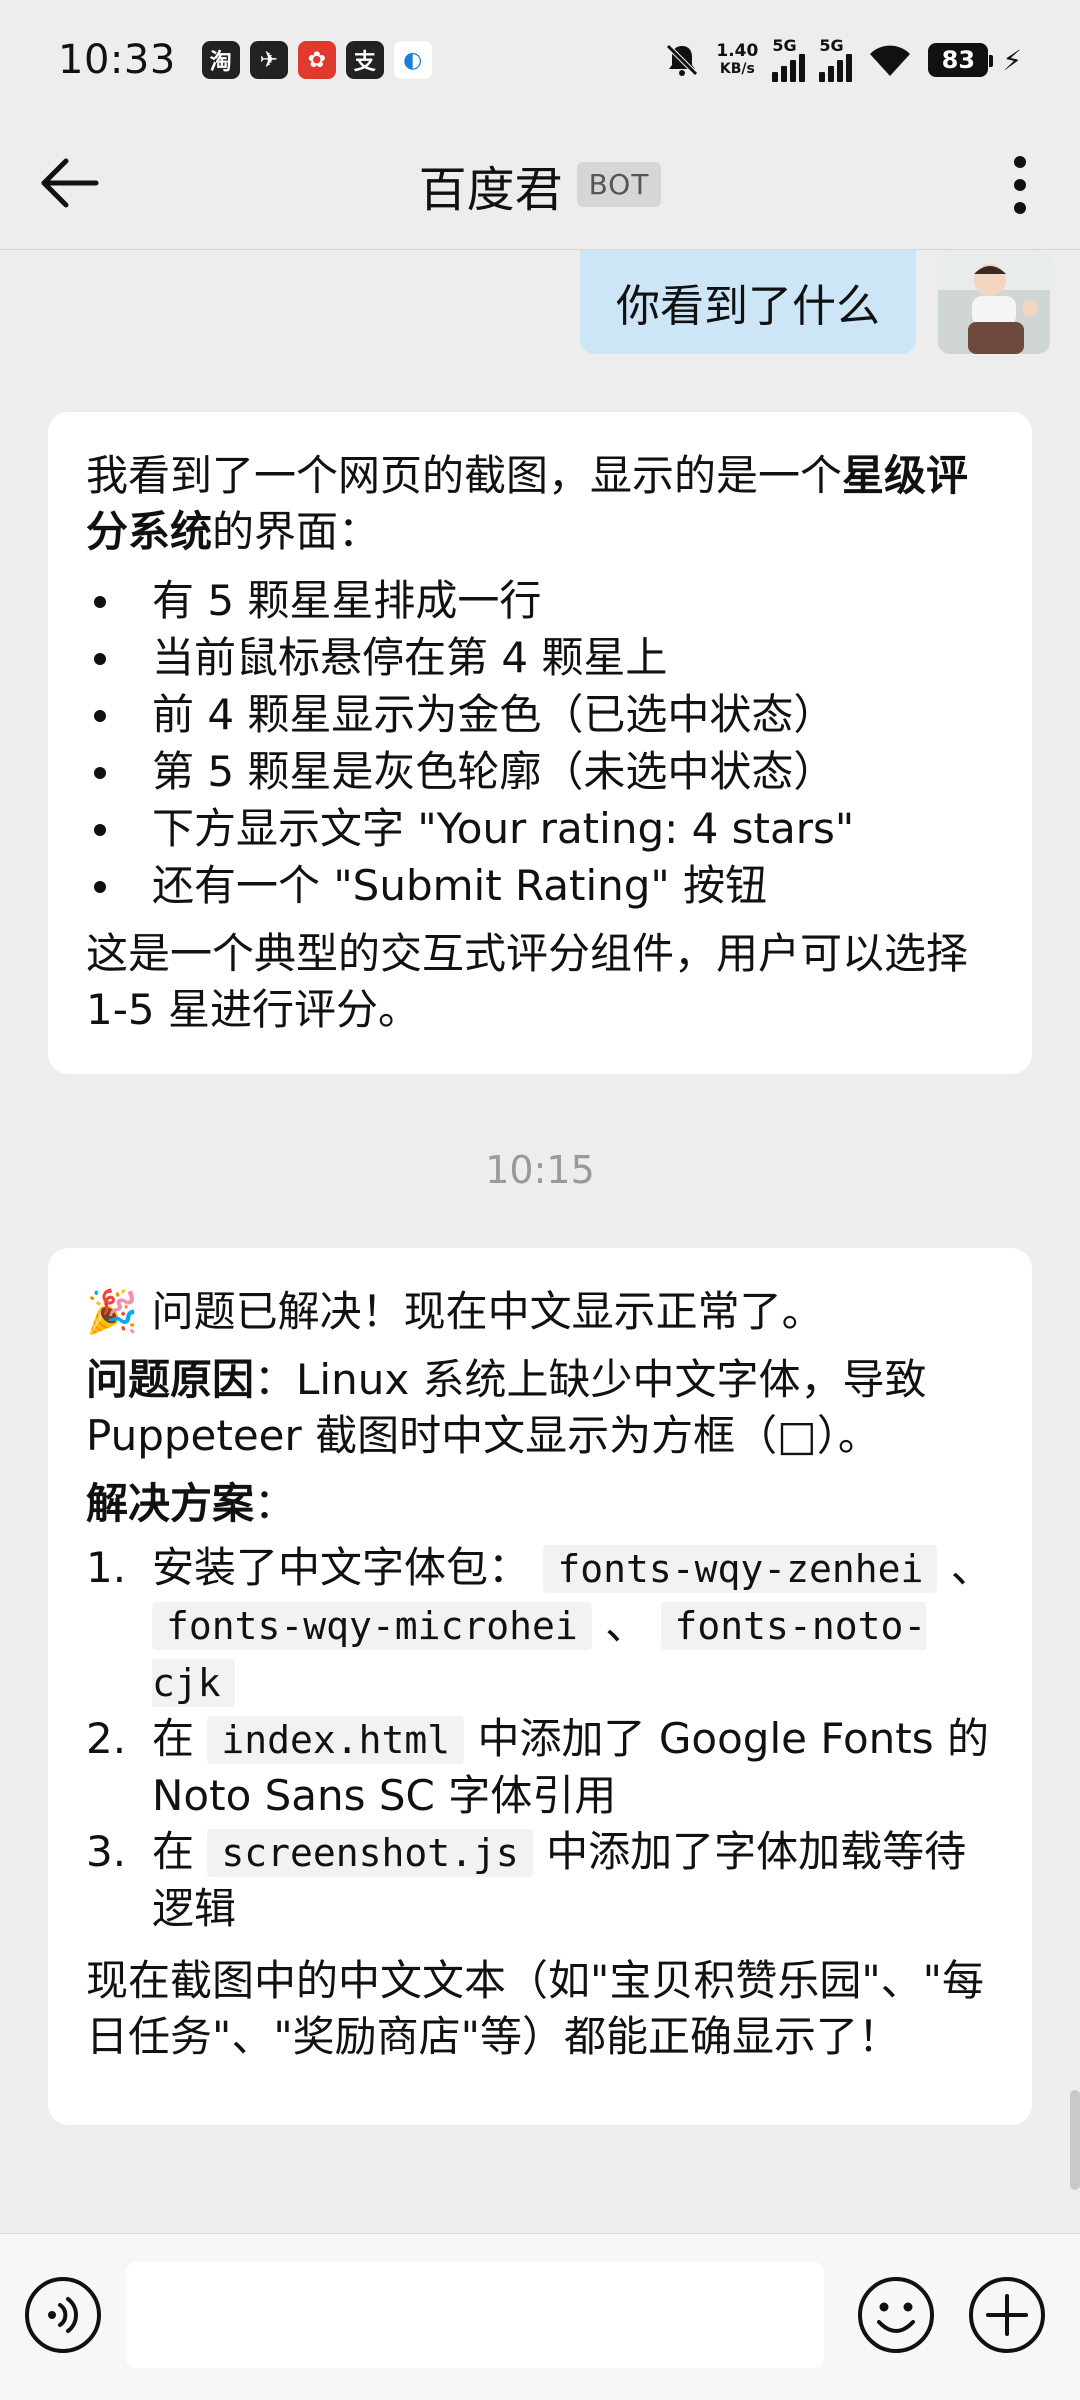  I want to click on charging-icon: ⚡, so click(1012, 60).